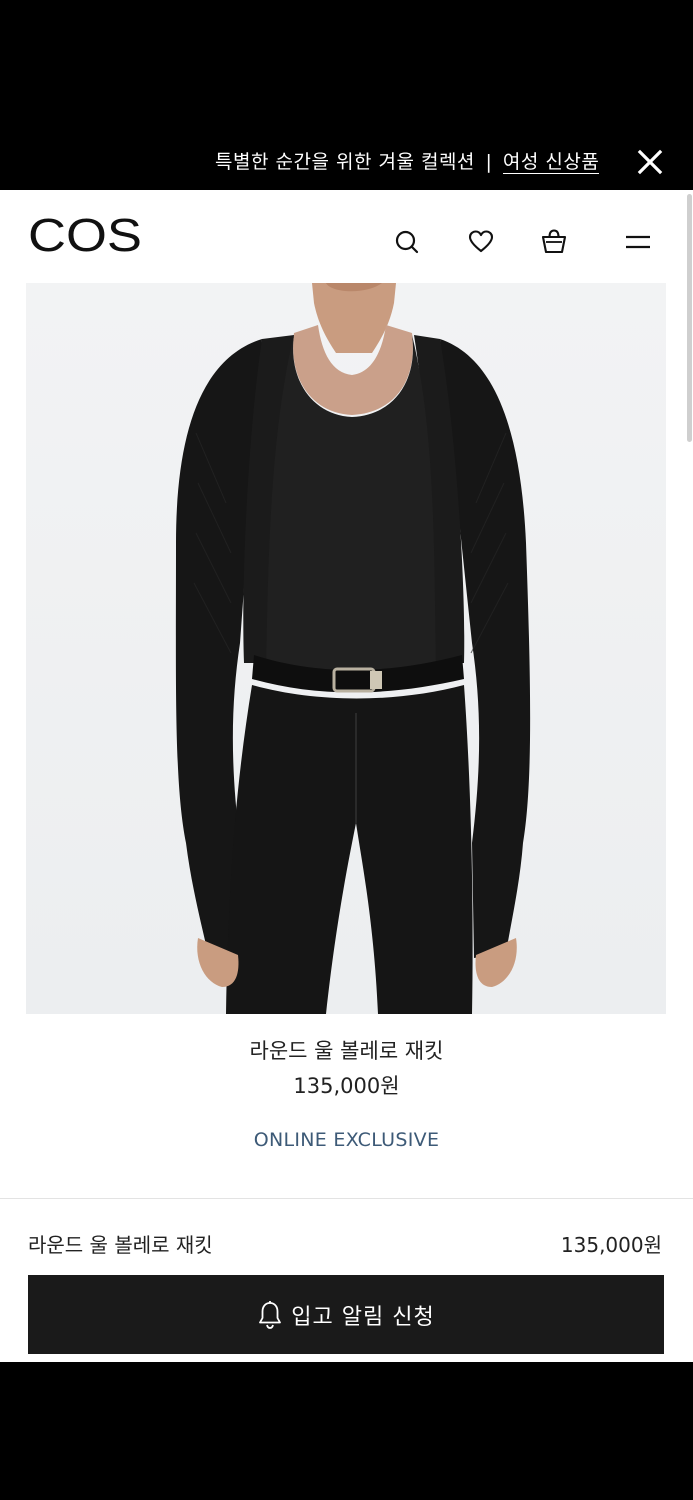  I want to click on divider, so click(346, 1198).